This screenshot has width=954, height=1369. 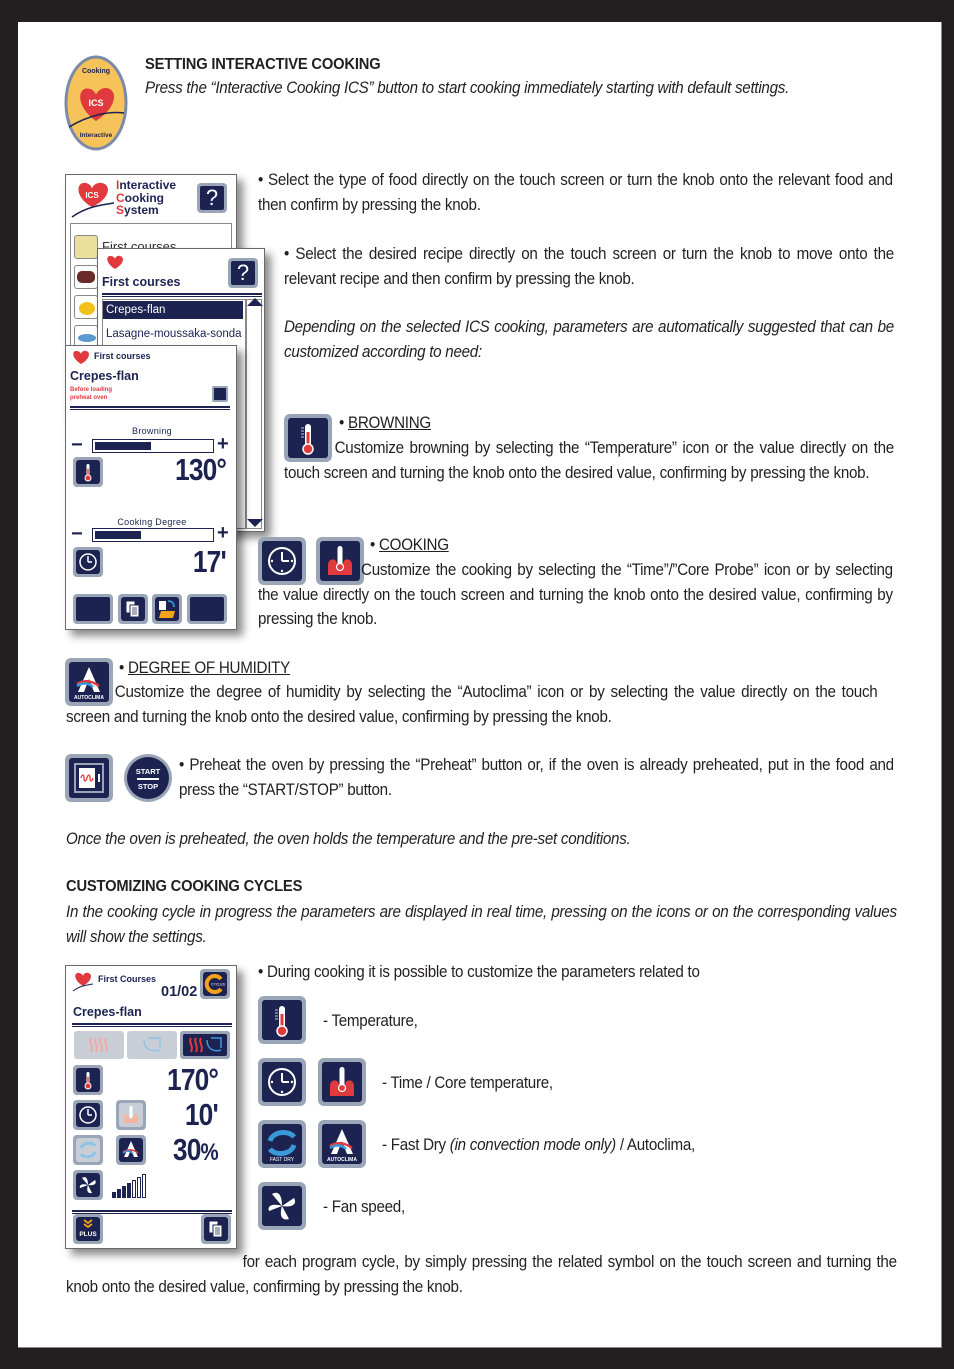 What do you see at coordinates (205, 1045) in the screenshot?
I see `heating-mode-combi` at bounding box center [205, 1045].